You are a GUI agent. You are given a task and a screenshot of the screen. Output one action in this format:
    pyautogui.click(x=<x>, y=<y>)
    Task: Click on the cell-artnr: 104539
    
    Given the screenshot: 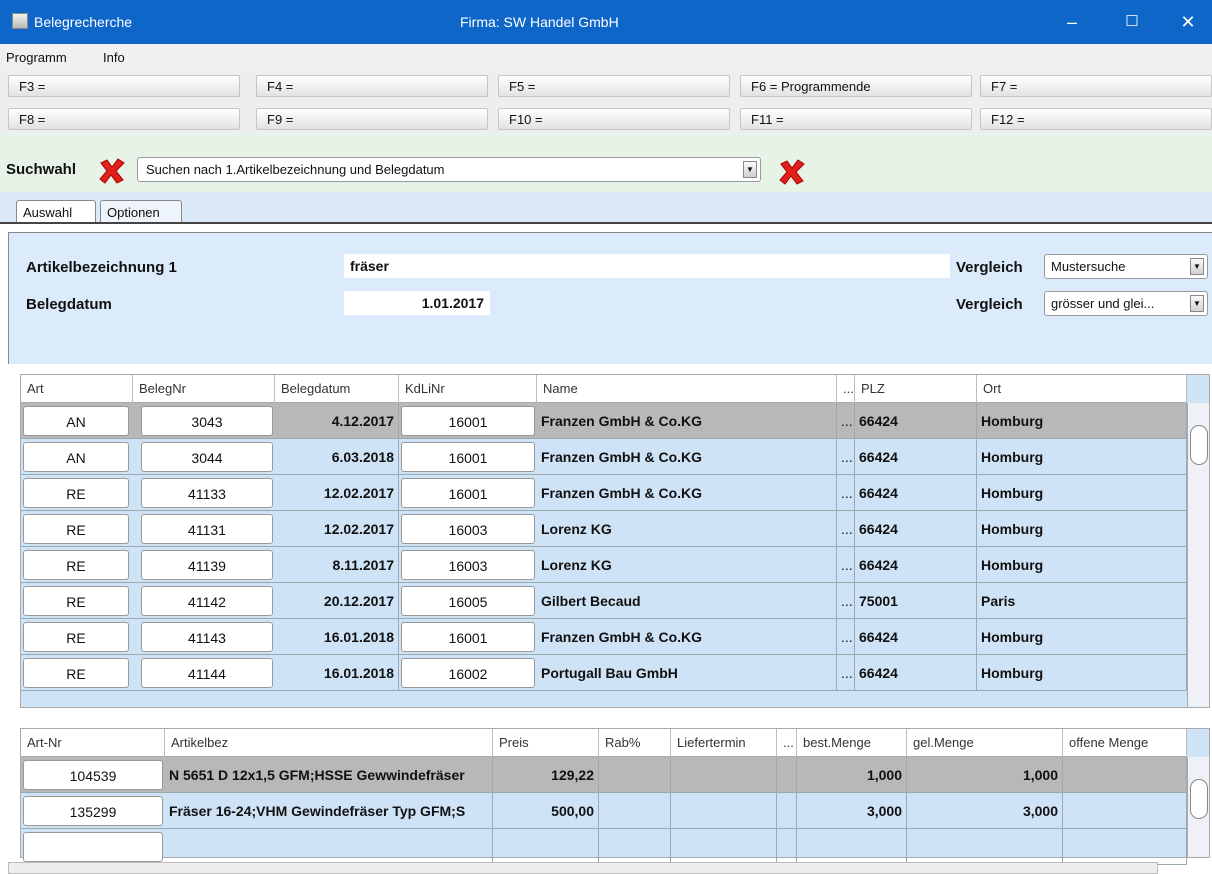 What is the action you would take?
    pyautogui.click(x=93, y=775)
    